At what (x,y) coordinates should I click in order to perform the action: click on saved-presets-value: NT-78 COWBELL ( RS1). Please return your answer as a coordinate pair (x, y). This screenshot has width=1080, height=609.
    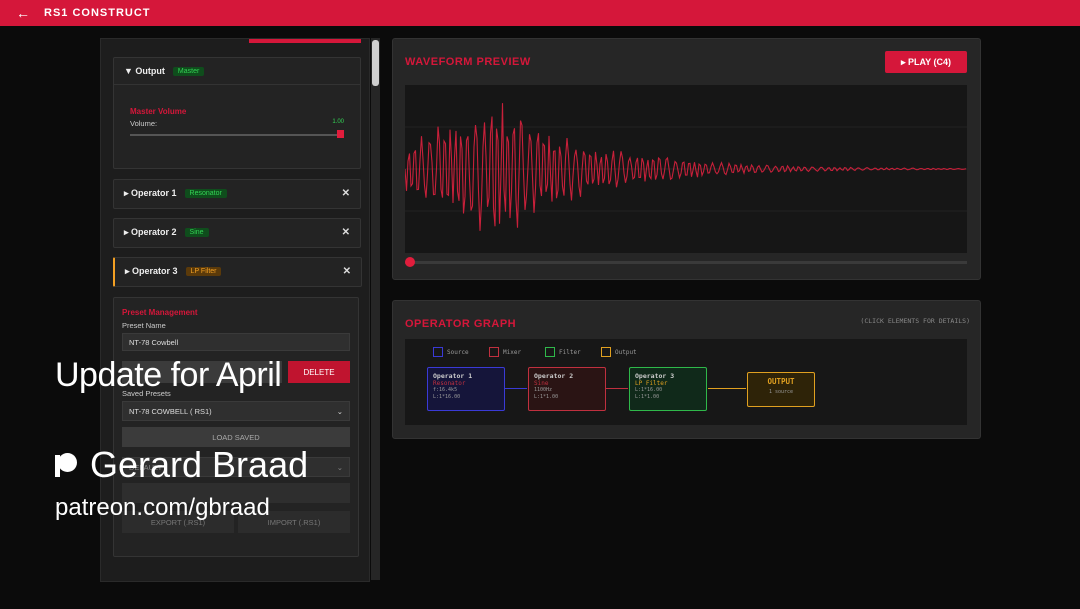
    Looking at the image, I should click on (170, 411).